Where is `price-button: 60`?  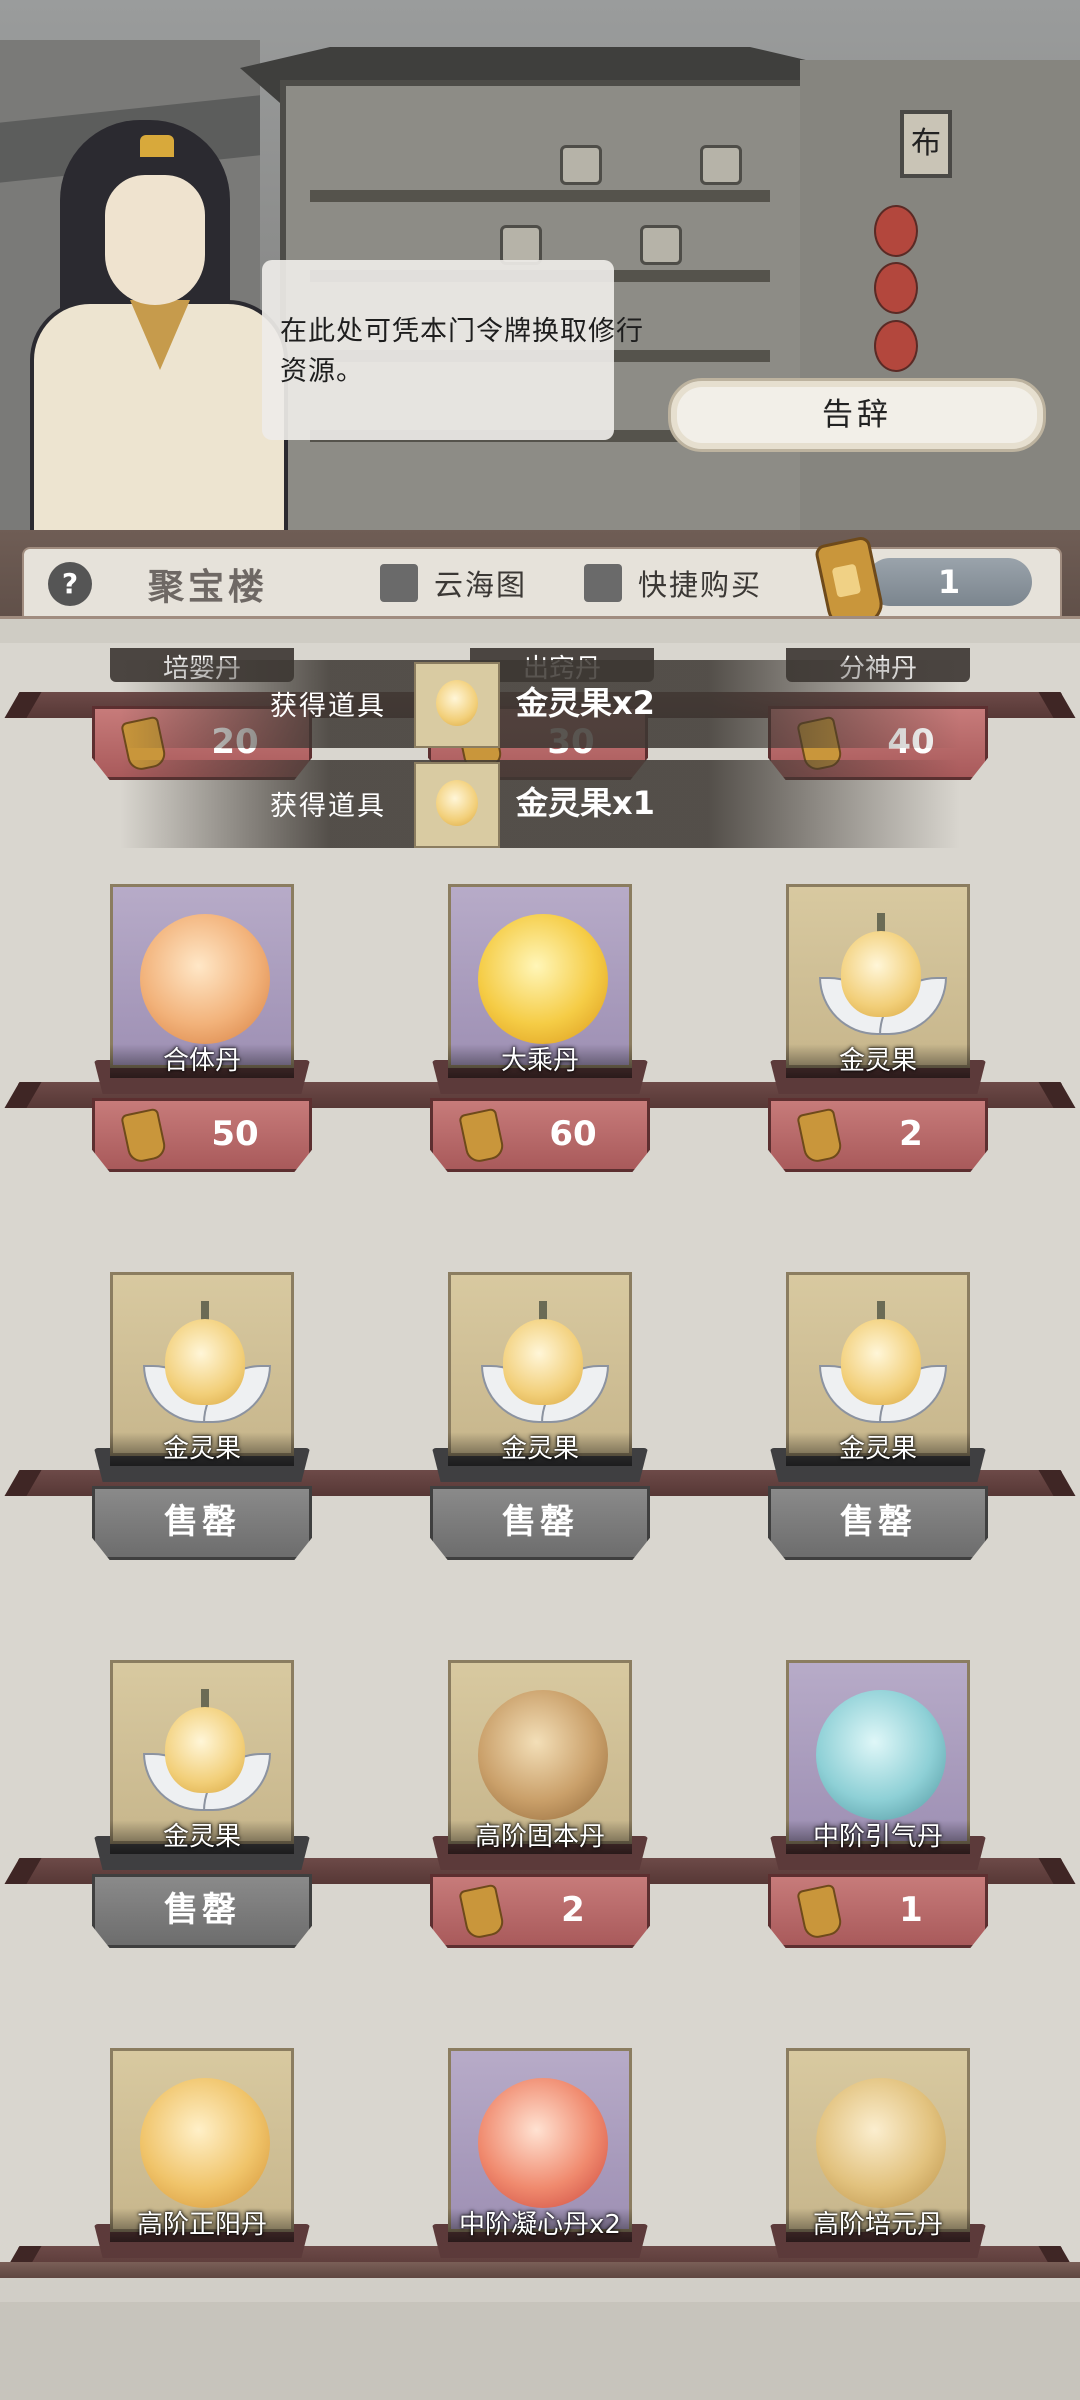
price-button: 60 is located at coordinates (540, 1135).